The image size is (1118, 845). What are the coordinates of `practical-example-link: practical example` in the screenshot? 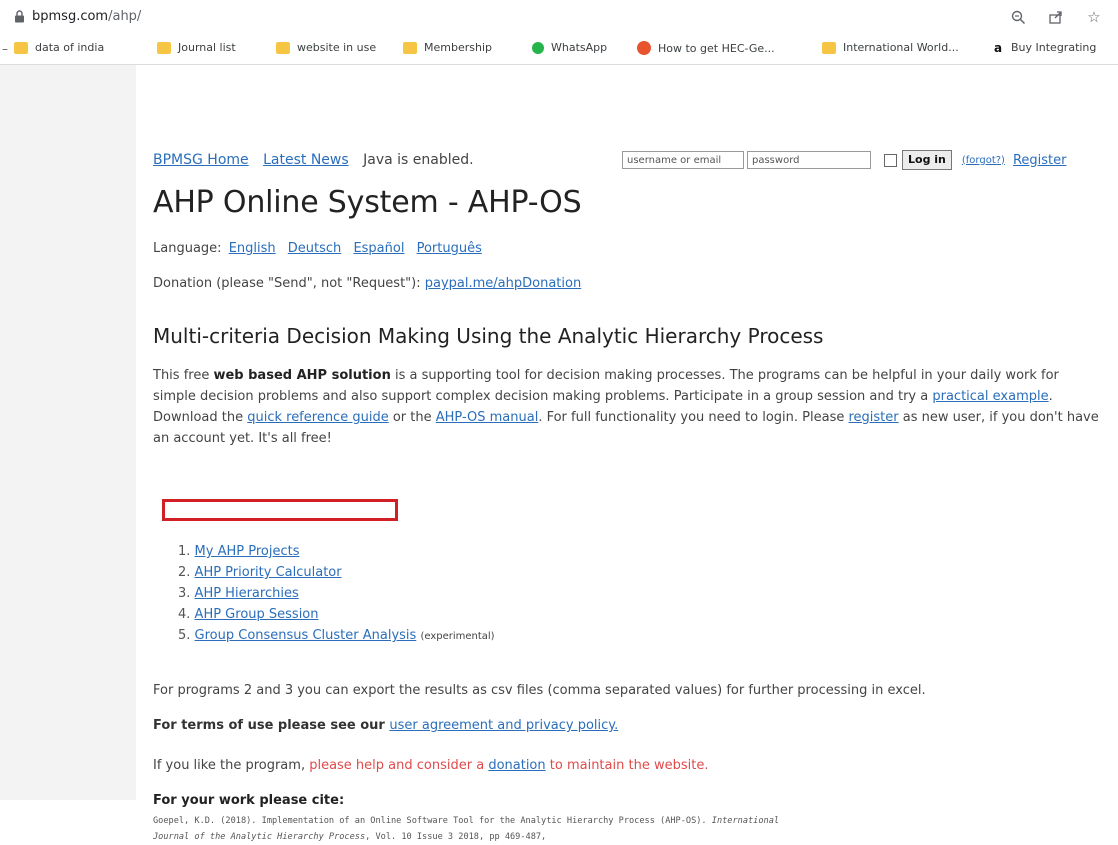 It's located at (990, 396).